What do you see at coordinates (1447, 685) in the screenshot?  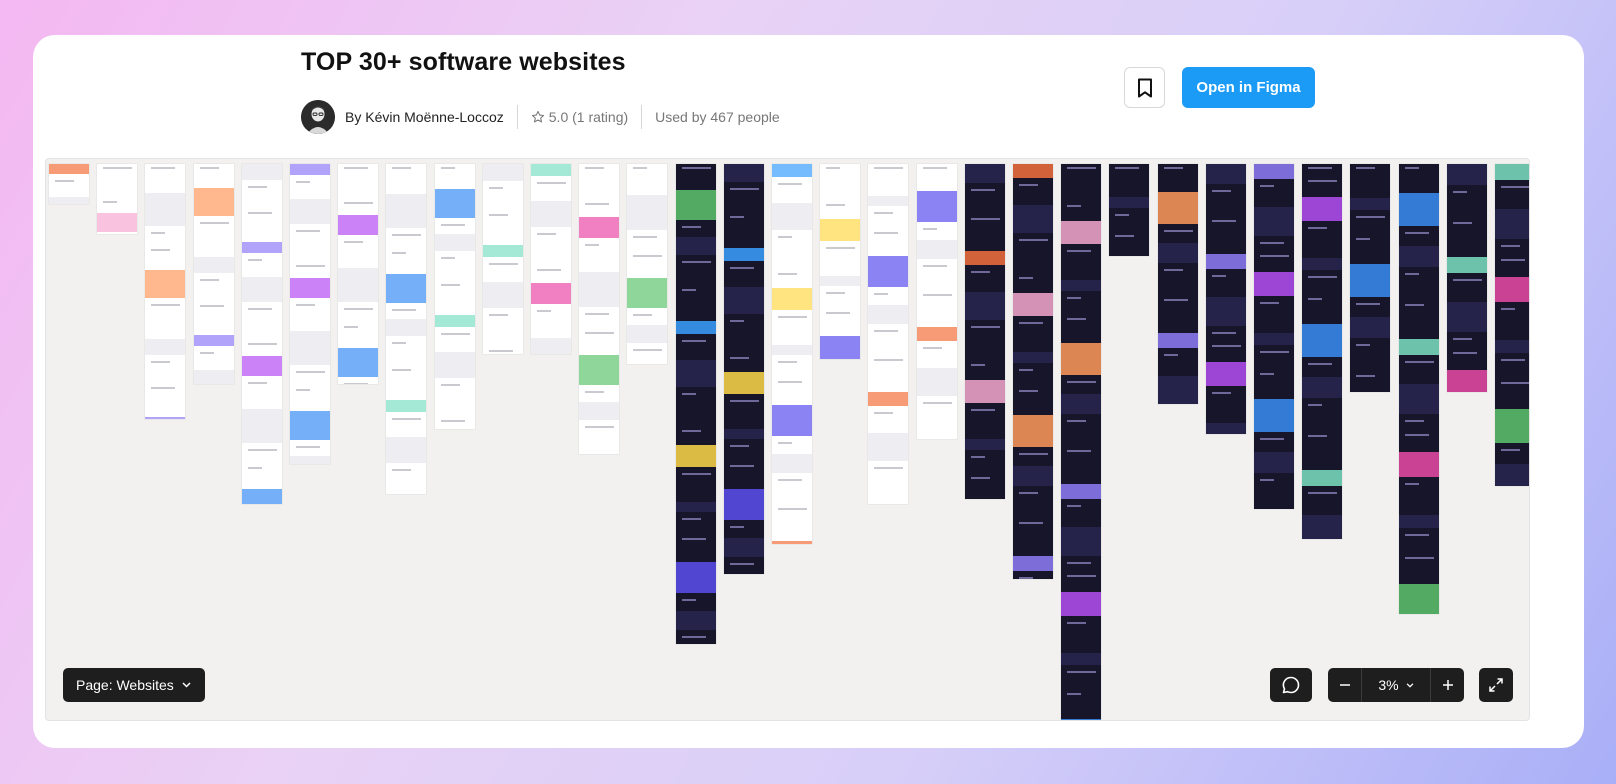 I see `zoom-in-button` at bounding box center [1447, 685].